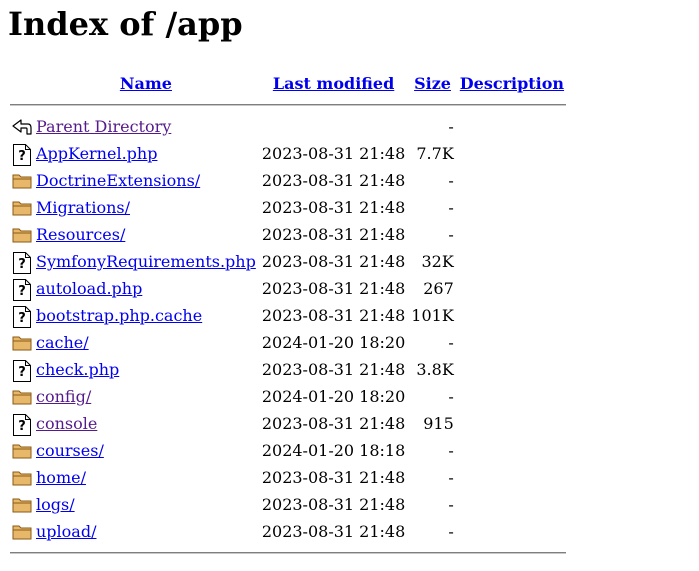  What do you see at coordinates (77, 369) in the screenshot?
I see `file-link: check.php` at bounding box center [77, 369].